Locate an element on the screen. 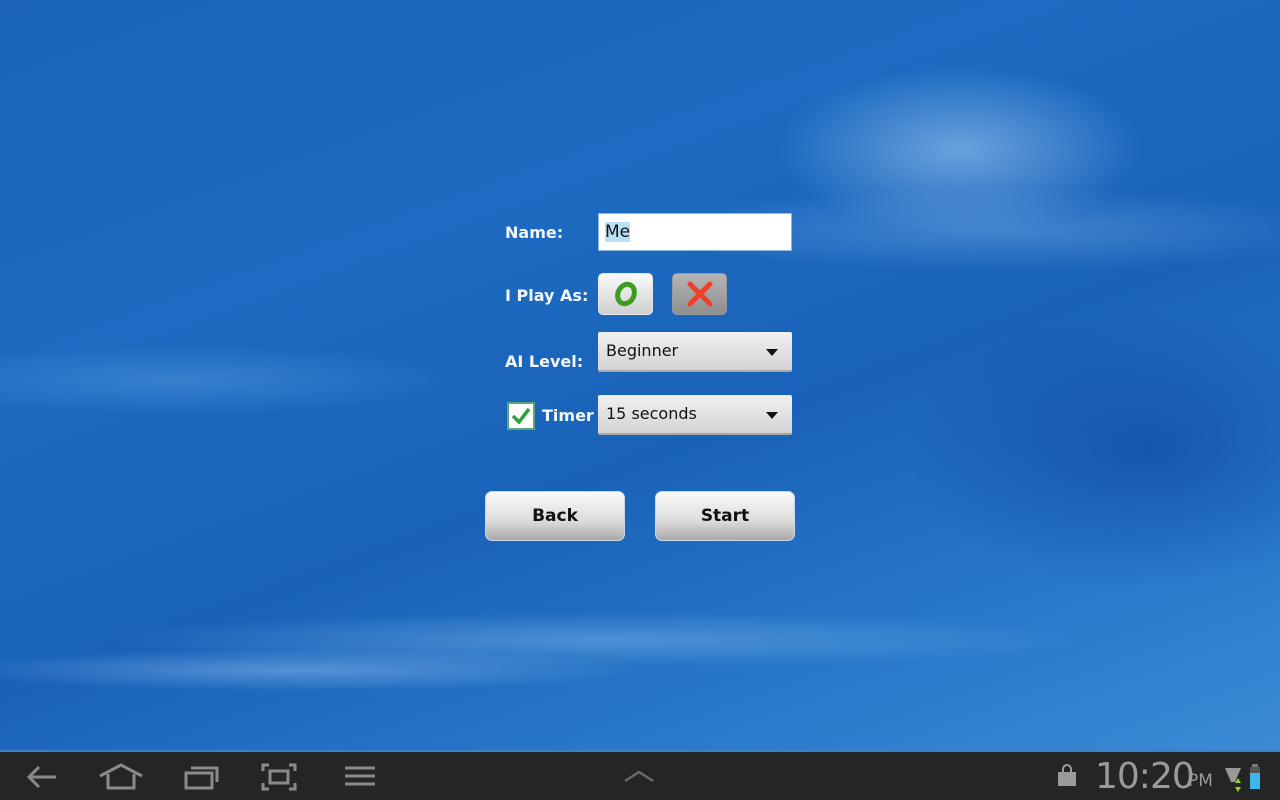  recent-apps-icon is located at coordinates (202, 777).